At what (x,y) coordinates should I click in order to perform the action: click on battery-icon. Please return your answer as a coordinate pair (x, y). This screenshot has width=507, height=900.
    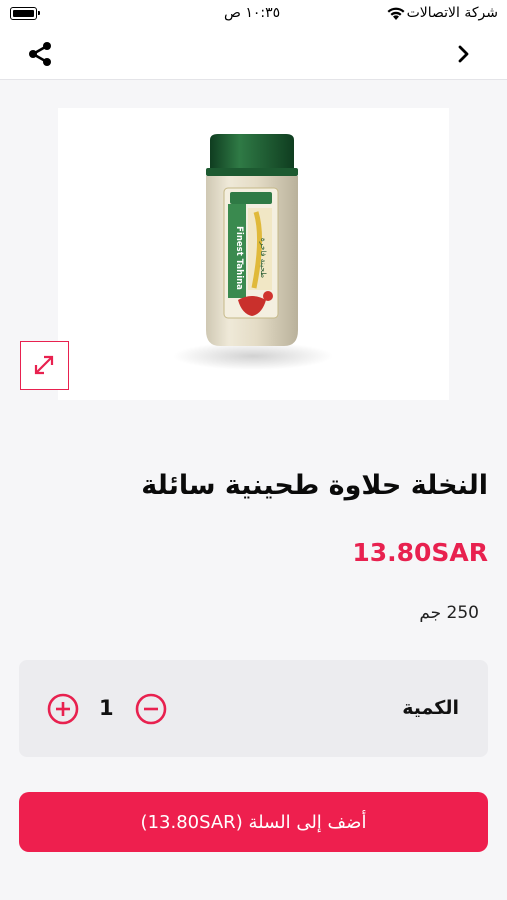
    Looking at the image, I should click on (25, 13).